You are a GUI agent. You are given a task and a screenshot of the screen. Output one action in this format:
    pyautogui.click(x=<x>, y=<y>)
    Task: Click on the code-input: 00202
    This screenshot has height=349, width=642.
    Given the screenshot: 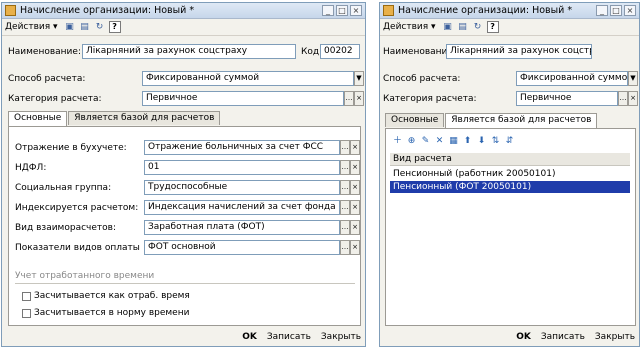 What is the action you would take?
    pyautogui.click(x=340, y=51)
    